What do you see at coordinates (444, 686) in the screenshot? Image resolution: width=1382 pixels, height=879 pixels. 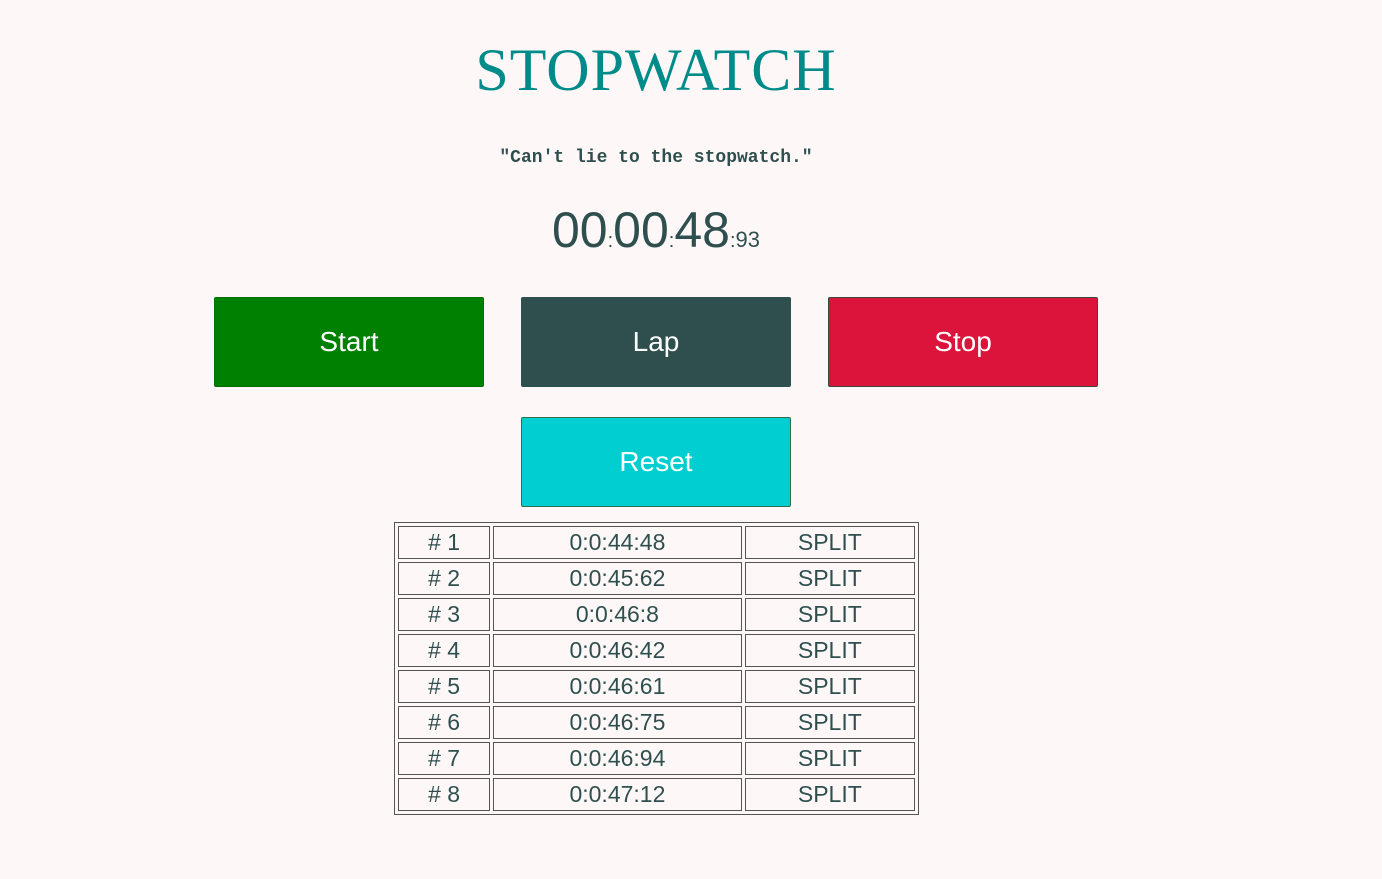 I see `lap-number: # 5` at bounding box center [444, 686].